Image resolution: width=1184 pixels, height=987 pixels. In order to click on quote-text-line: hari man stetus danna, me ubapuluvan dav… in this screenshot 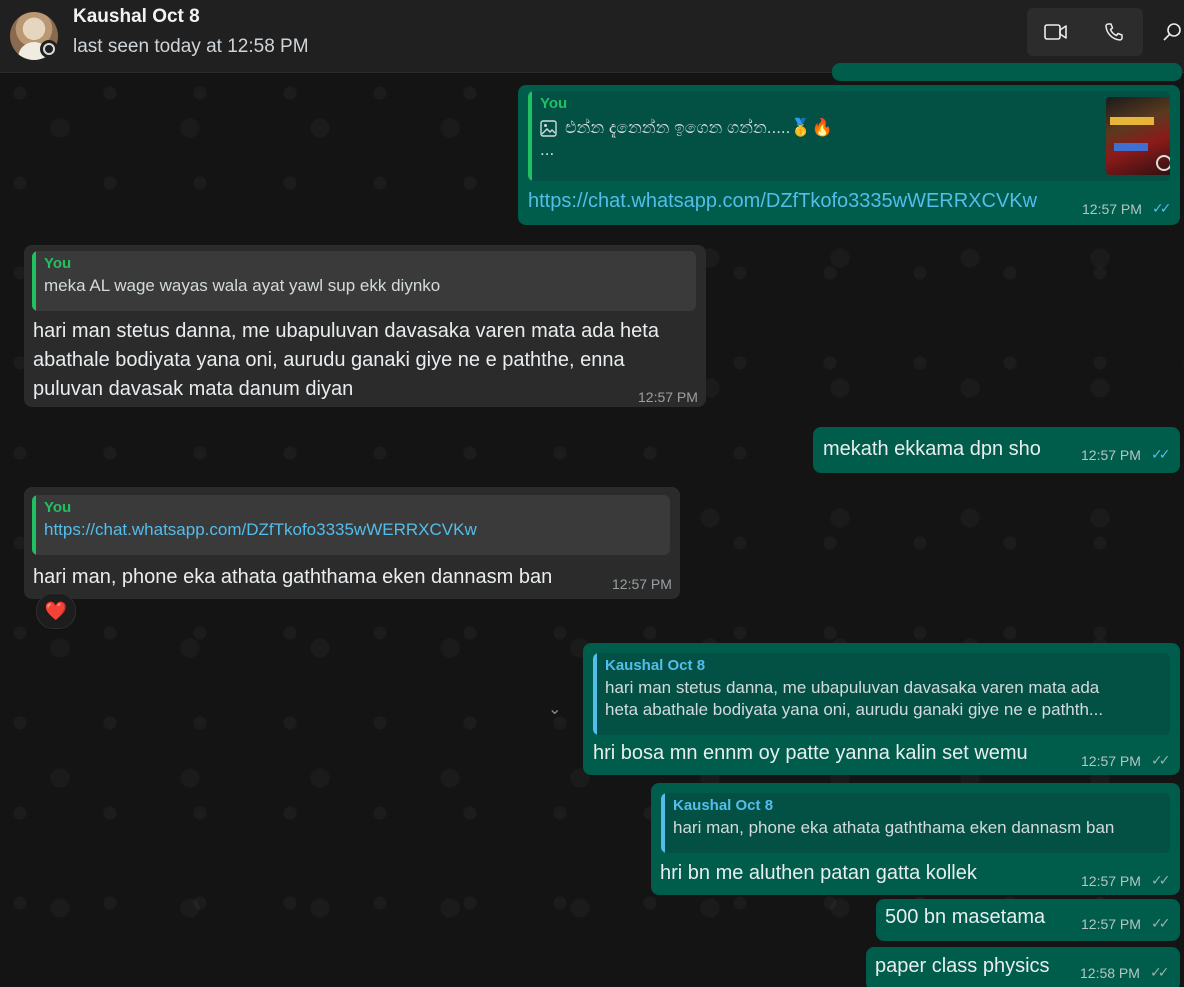, I will do `click(852, 687)`.